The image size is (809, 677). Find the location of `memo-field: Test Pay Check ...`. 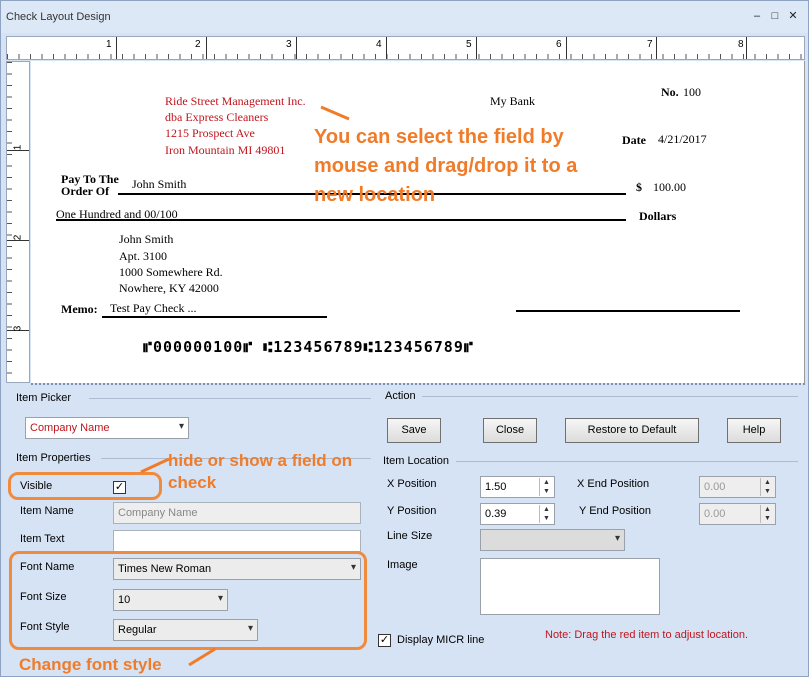

memo-field: Test Pay Check ... is located at coordinates (153, 308).